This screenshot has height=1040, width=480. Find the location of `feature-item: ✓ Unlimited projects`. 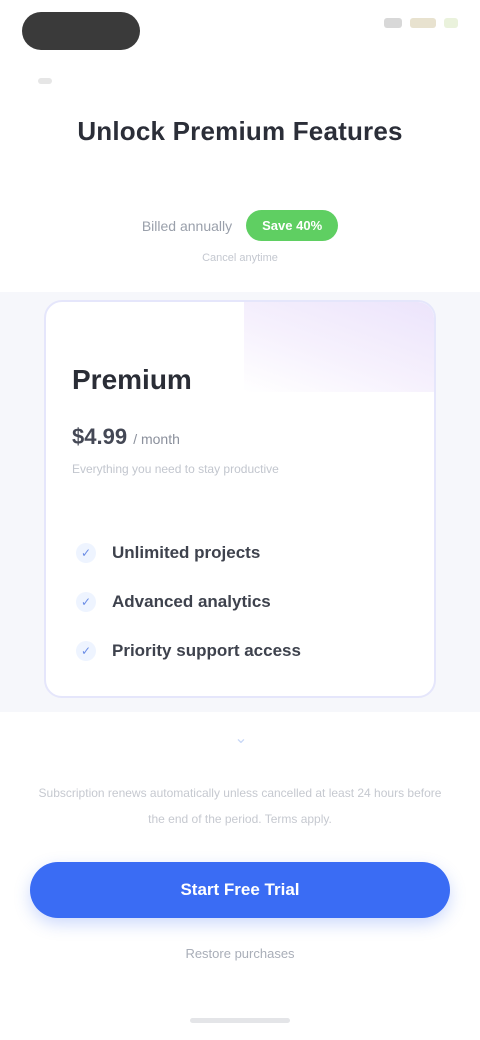

feature-item: ✓ Unlimited projects is located at coordinates (240, 552).